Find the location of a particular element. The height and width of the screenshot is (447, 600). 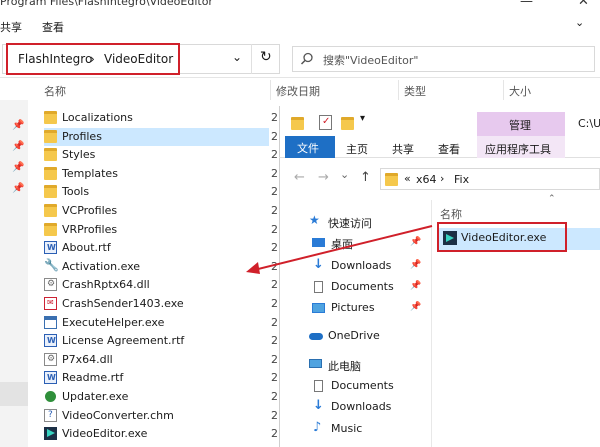

red-arrow-annotation is located at coordinates (339, 249).